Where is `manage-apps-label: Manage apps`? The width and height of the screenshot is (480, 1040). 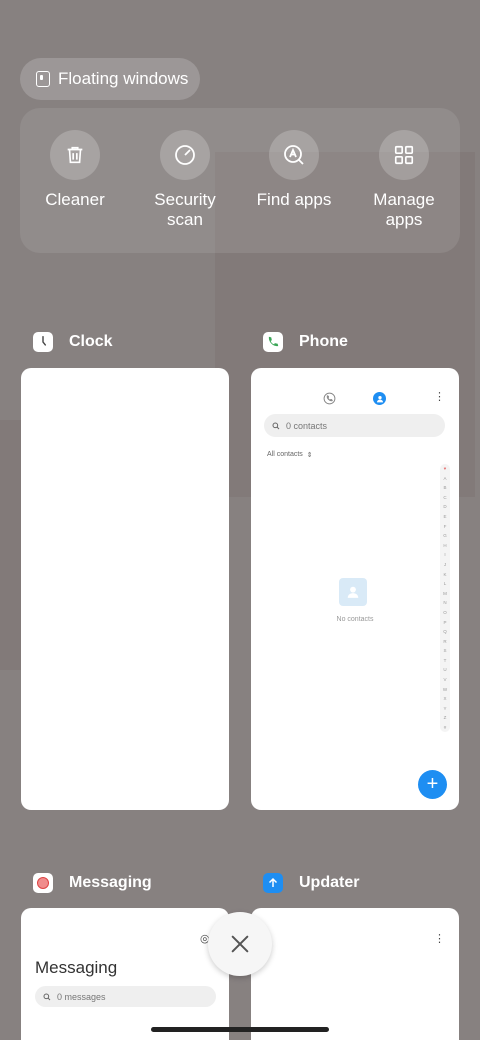
manage-apps-label: Manage apps is located at coordinates (404, 209).